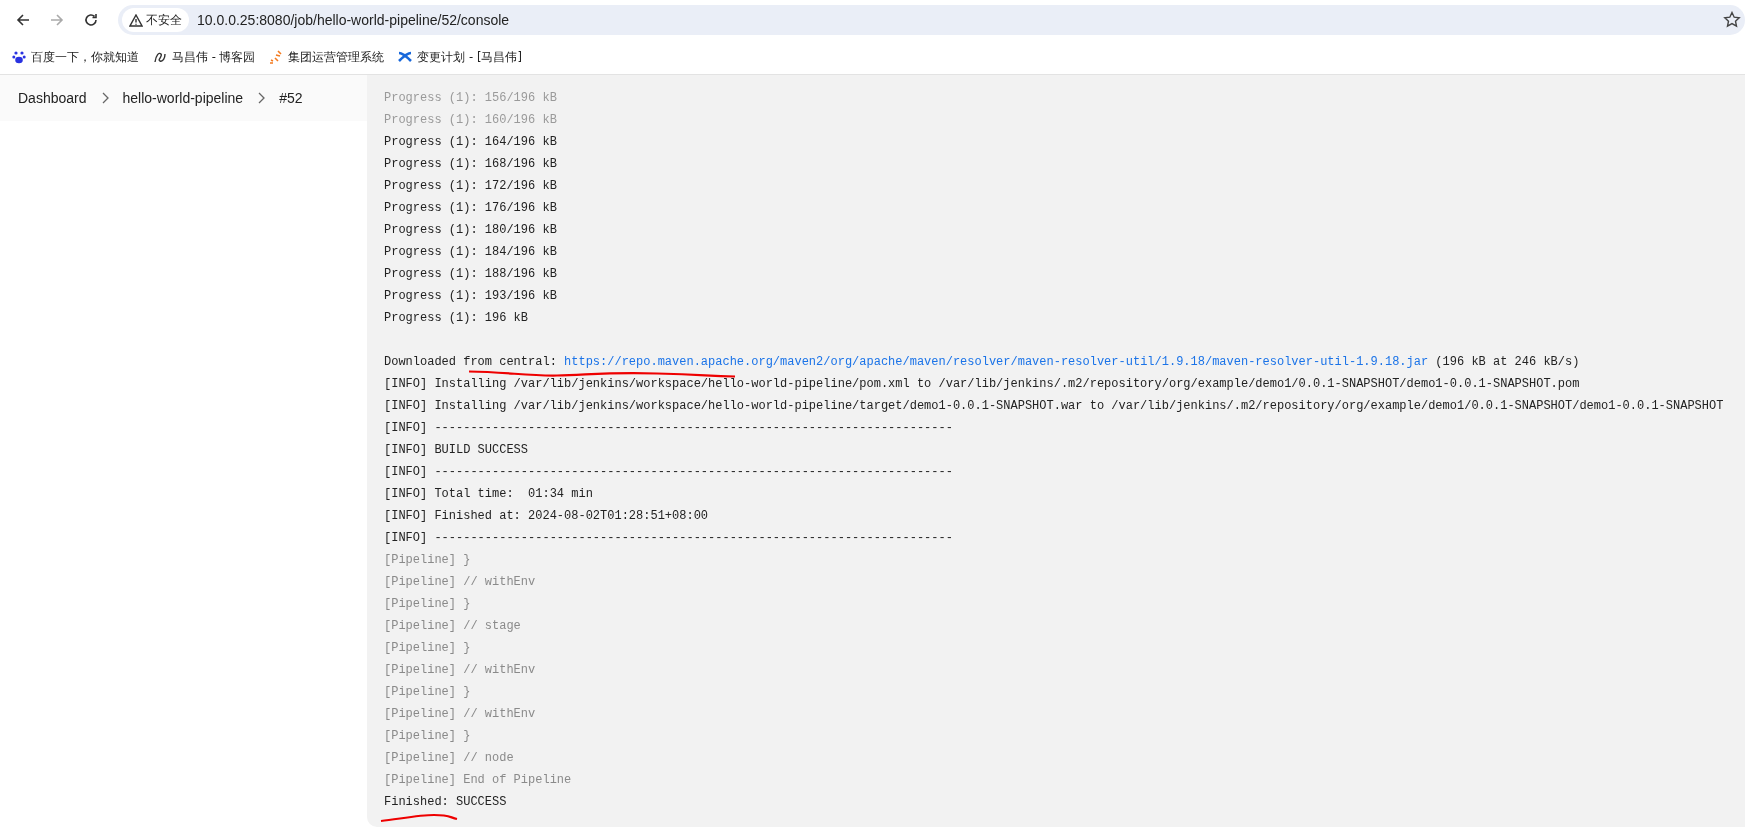 The image size is (1745, 838). Describe the element at coordinates (470, 98) in the screenshot. I see `console-line: Progress (1): 156/196 kB` at that location.